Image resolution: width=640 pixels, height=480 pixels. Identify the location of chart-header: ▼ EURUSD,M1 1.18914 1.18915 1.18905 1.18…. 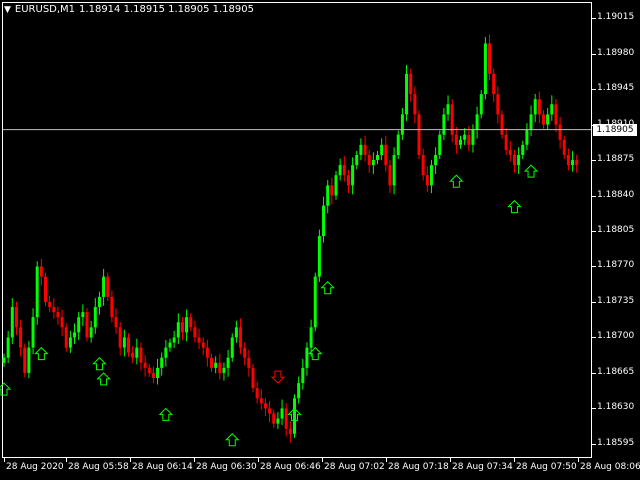
(129, 9).